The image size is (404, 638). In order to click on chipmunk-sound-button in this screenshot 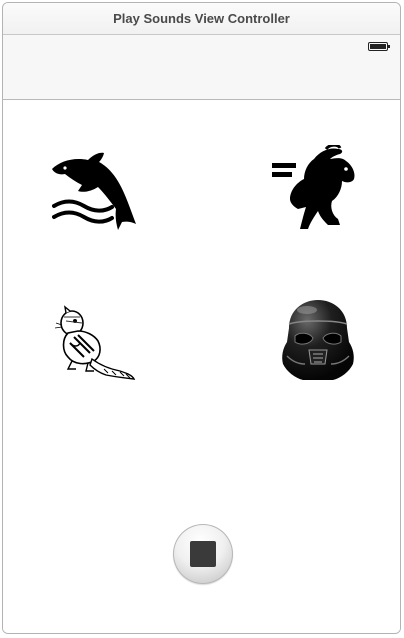, I will do `click(94, 340)`.